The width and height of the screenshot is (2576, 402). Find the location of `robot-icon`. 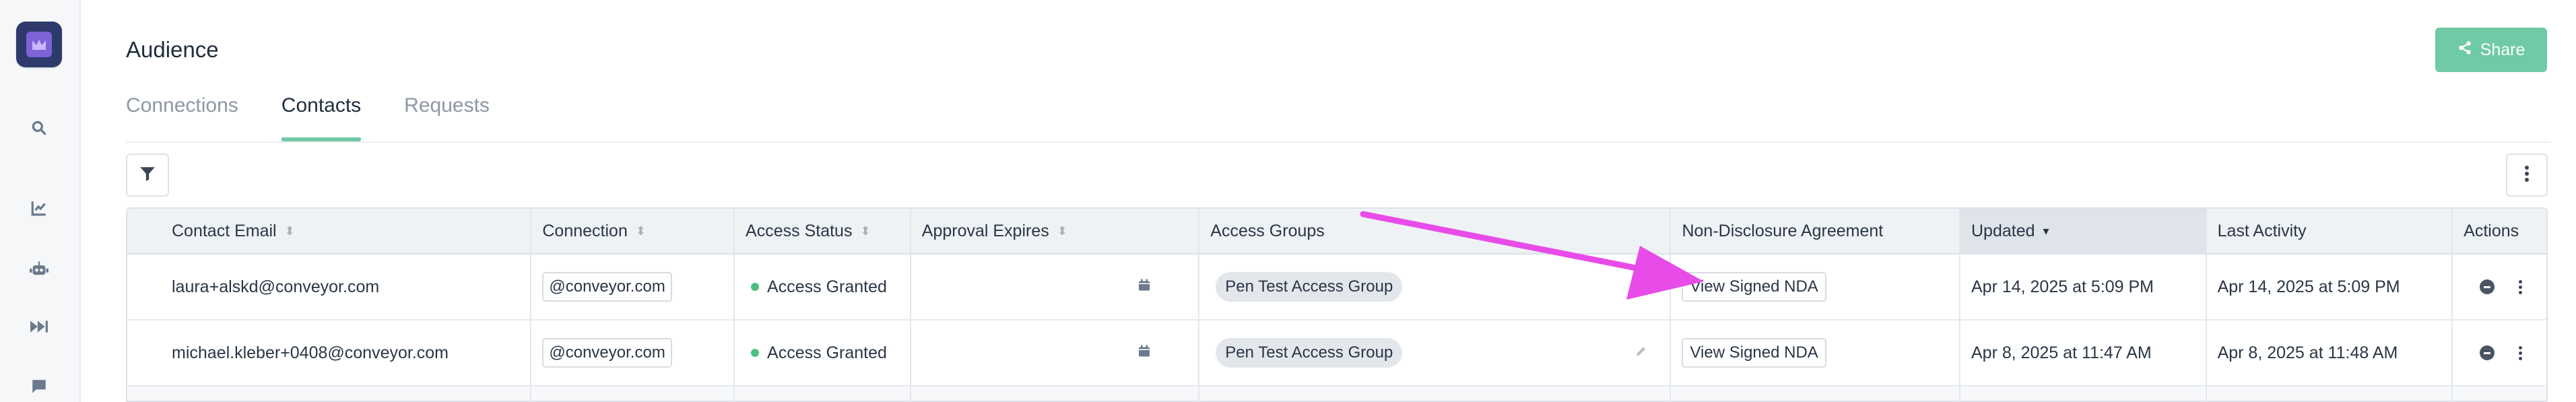

robot-icon is located at coordinates (39, 269).